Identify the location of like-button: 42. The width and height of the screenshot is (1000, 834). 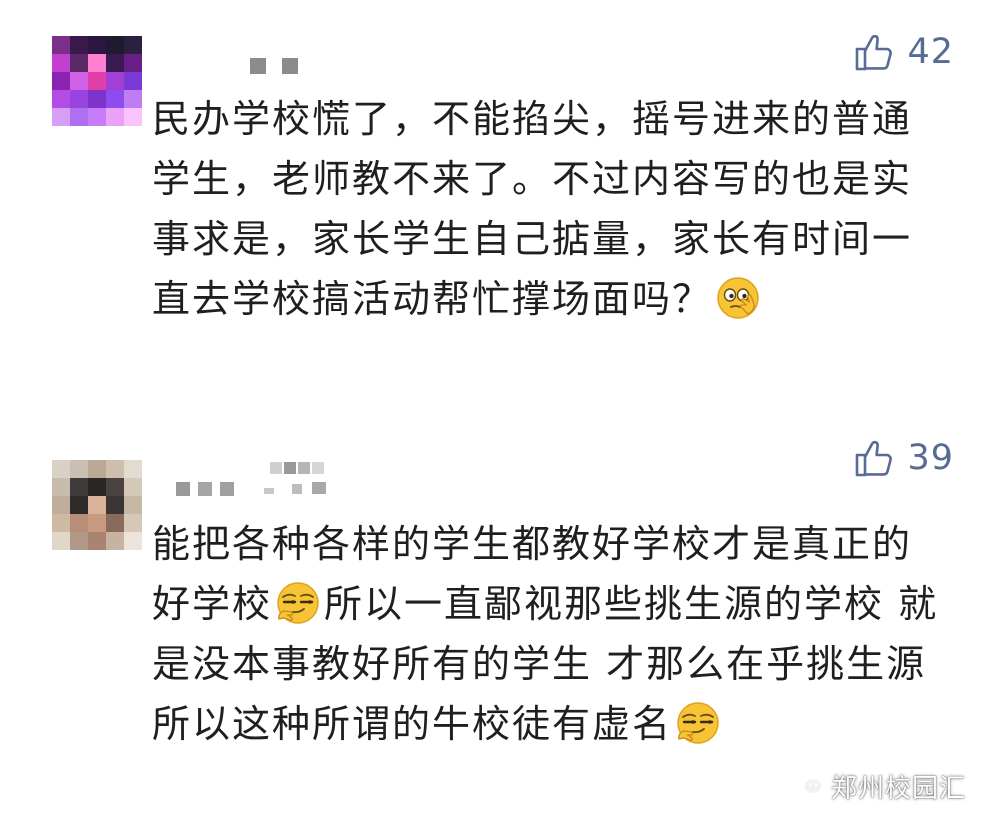
(903, 52).